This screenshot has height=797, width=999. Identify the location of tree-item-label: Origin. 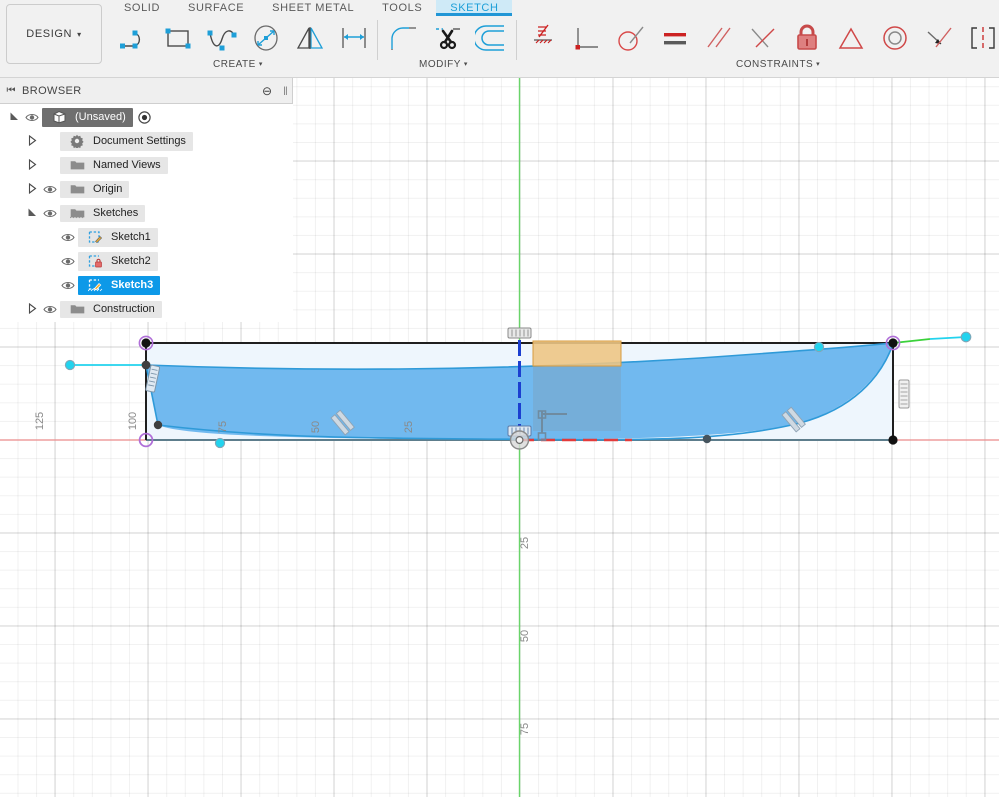
(95, 189).